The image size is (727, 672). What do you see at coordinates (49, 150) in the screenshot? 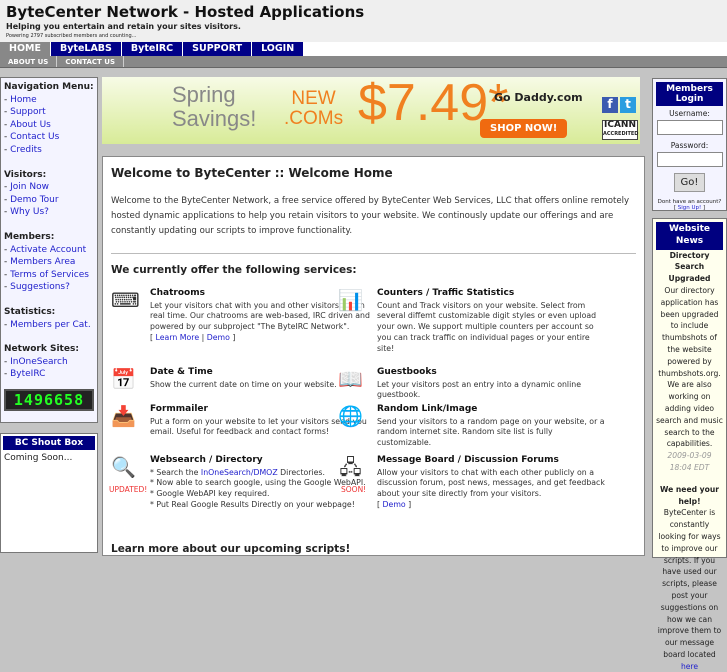
I see `sidebar-link: - Credits` at bounding box center [49, 150].